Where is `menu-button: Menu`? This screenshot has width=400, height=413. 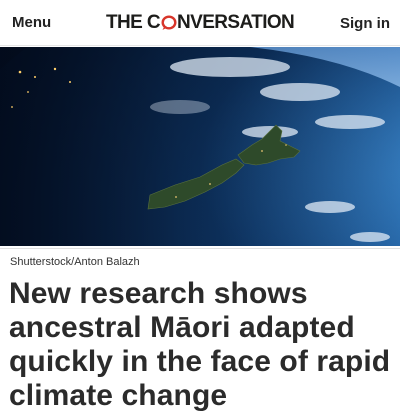 menu-button: Menu is located at coordinates (31, 22).